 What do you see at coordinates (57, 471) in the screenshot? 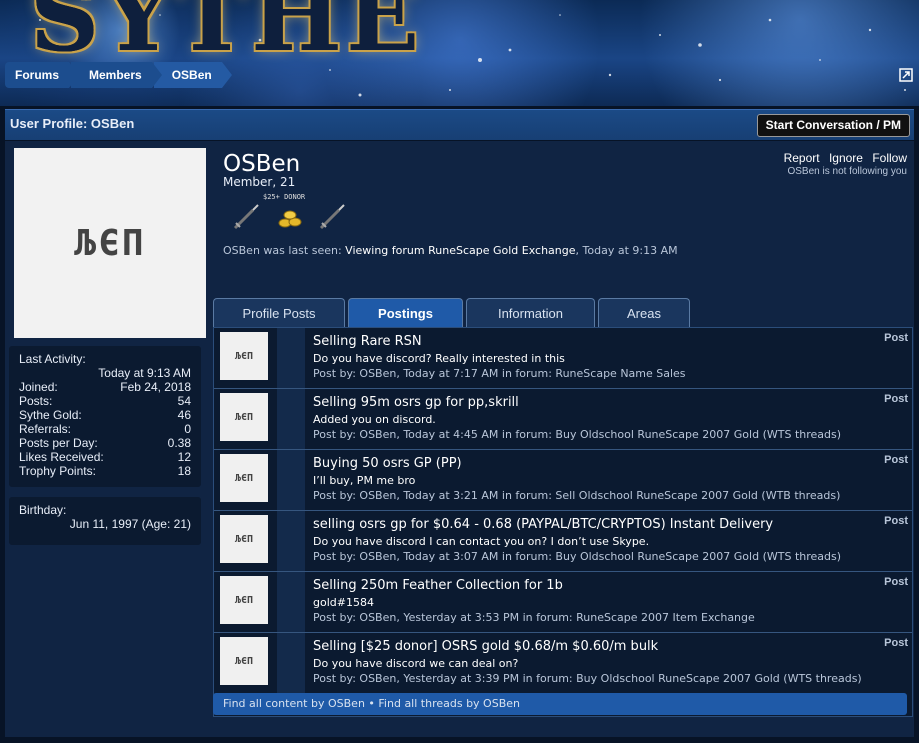
I see `stat-label: Trophy Points:` at bounding box center [57, 471].